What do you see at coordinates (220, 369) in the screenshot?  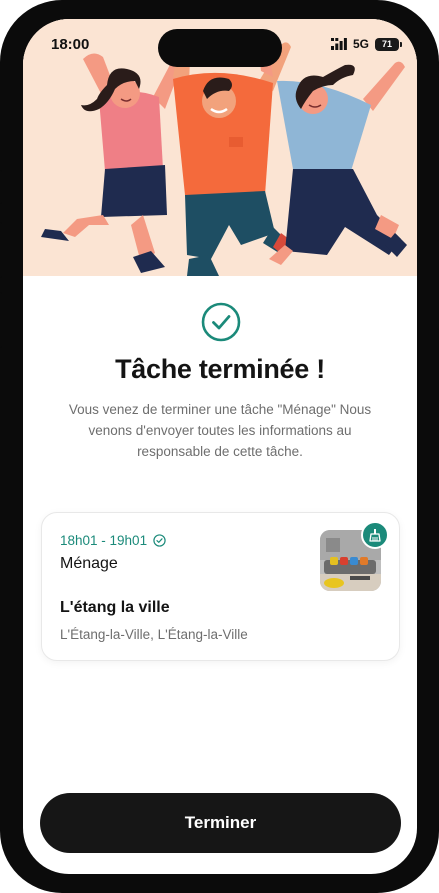 I see `page-title: Tâche terminée !` at bounding box center [220, 369].